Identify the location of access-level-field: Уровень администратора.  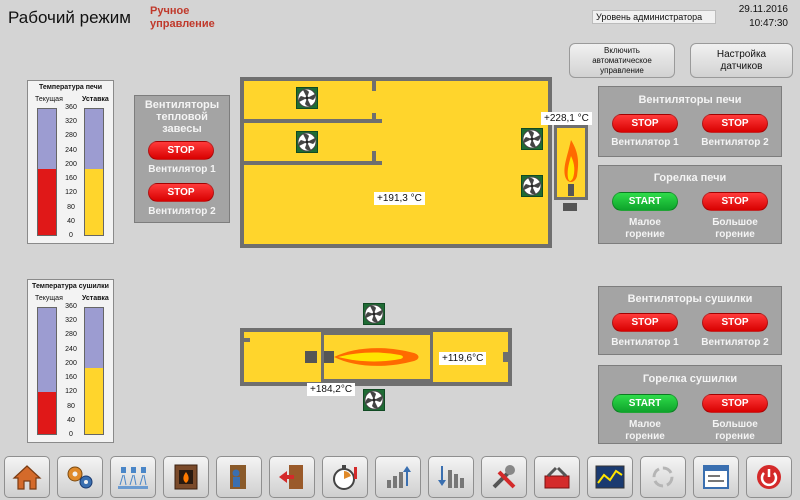
(654, 17).